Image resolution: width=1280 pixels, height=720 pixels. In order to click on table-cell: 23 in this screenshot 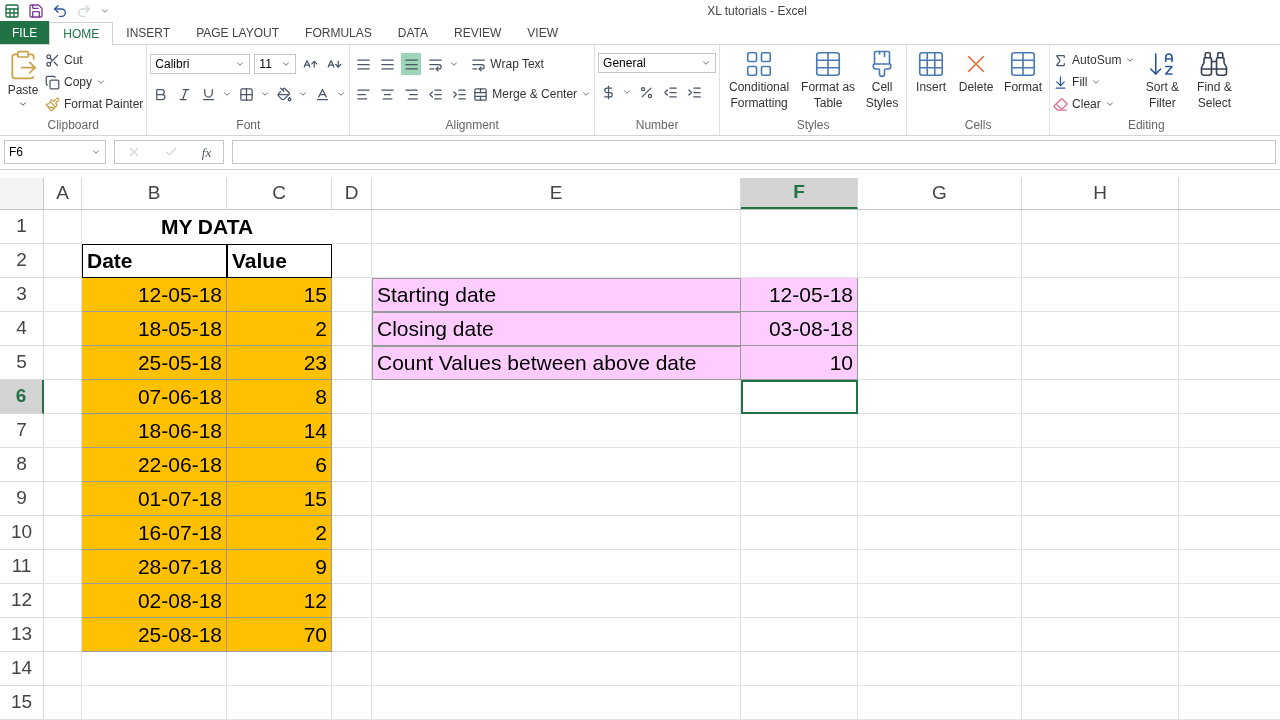, I will do `click(279, 363)`.